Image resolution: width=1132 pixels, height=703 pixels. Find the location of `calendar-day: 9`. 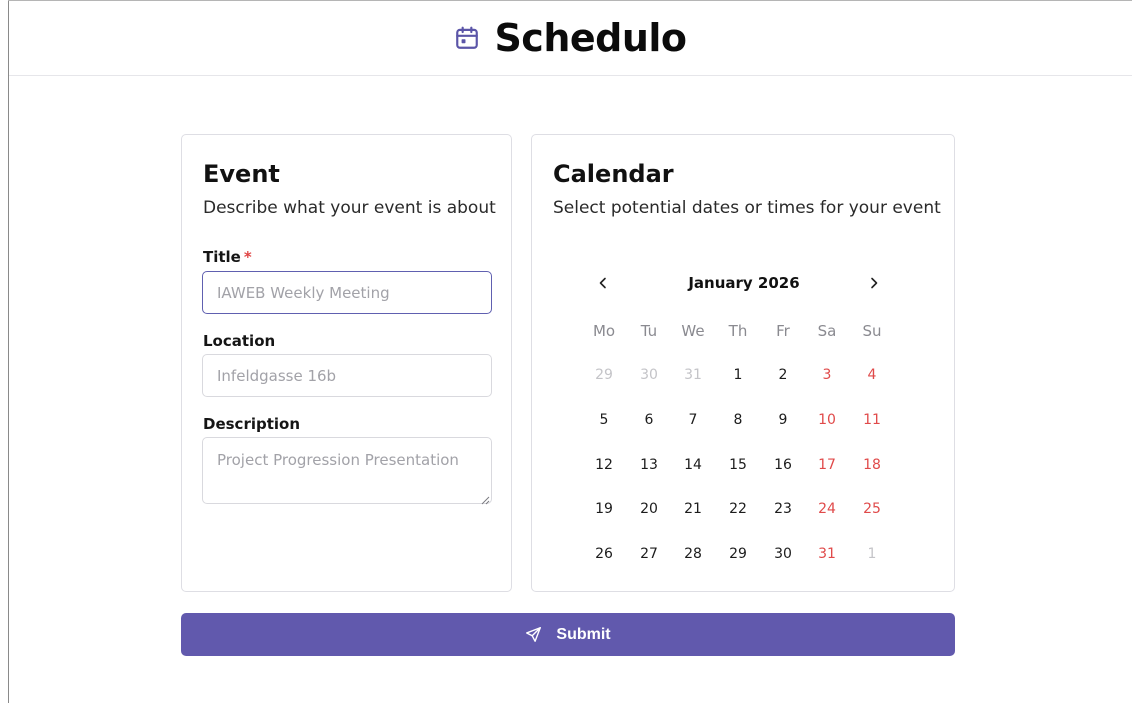

calendar-day: 9 is located at coordinates (783, 420).